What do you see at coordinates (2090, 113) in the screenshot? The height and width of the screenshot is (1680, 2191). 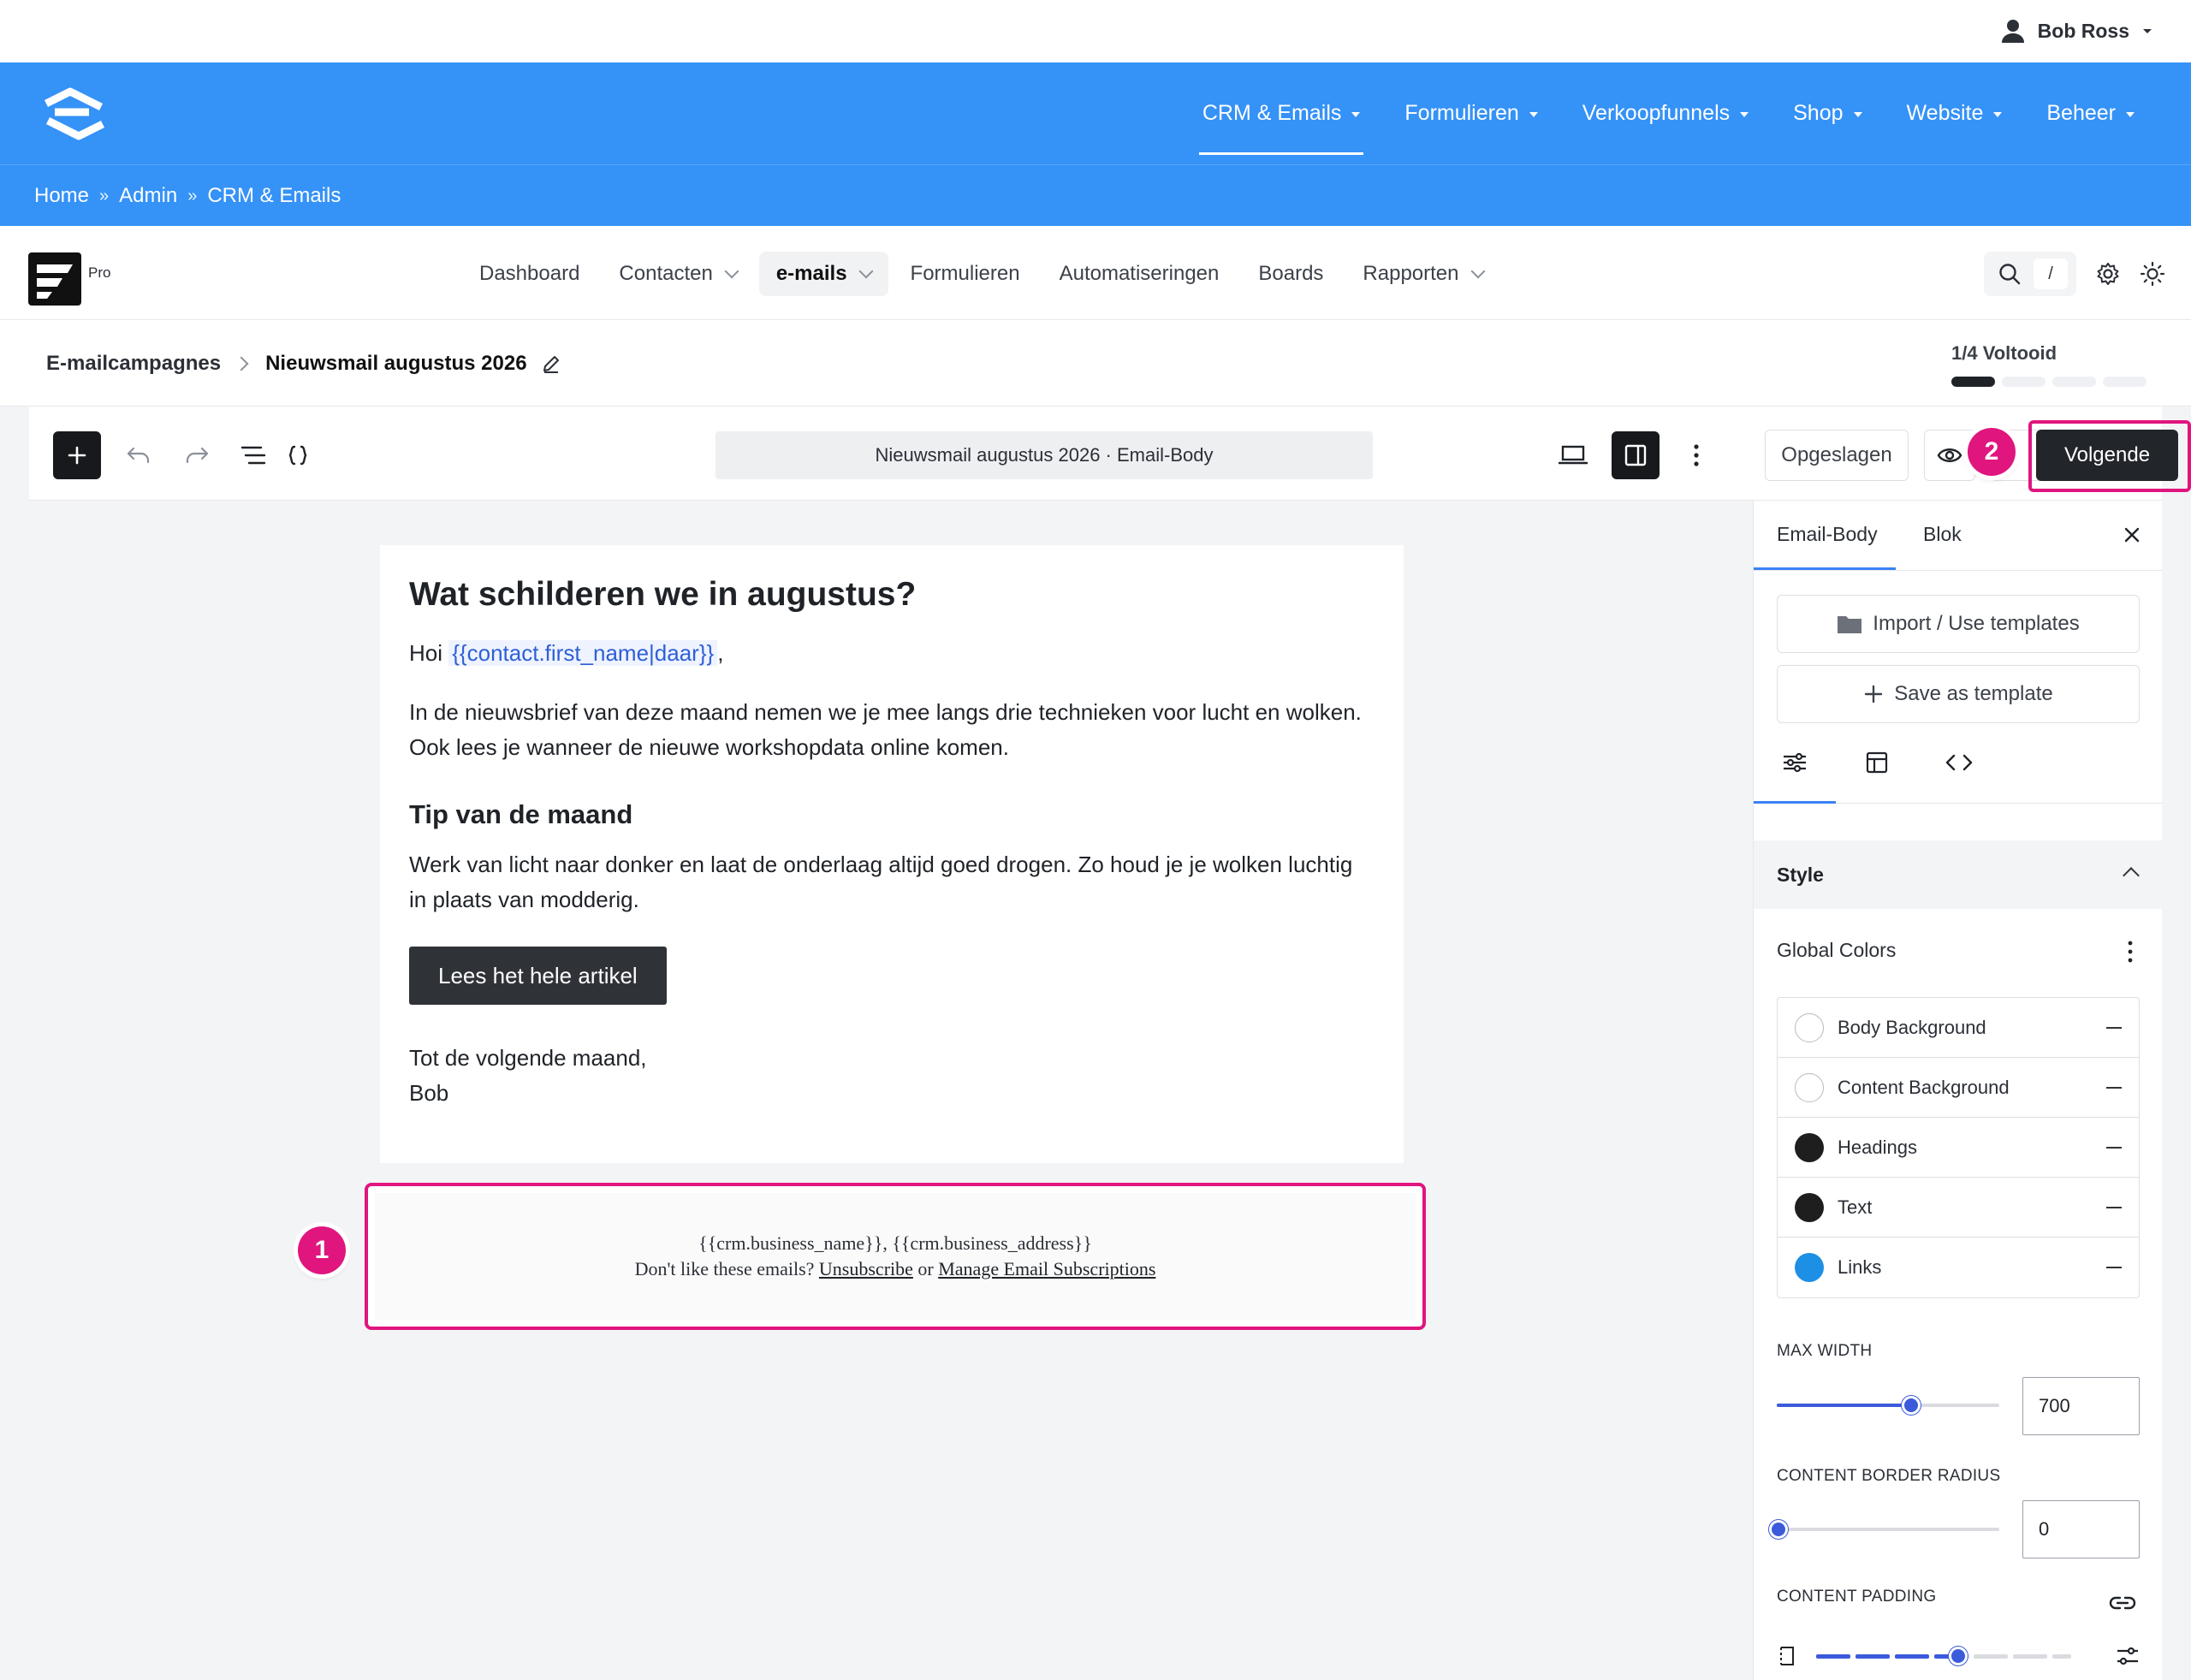 I see `site-nav-beheer: Beheer` at bounding box center [2090, 113].